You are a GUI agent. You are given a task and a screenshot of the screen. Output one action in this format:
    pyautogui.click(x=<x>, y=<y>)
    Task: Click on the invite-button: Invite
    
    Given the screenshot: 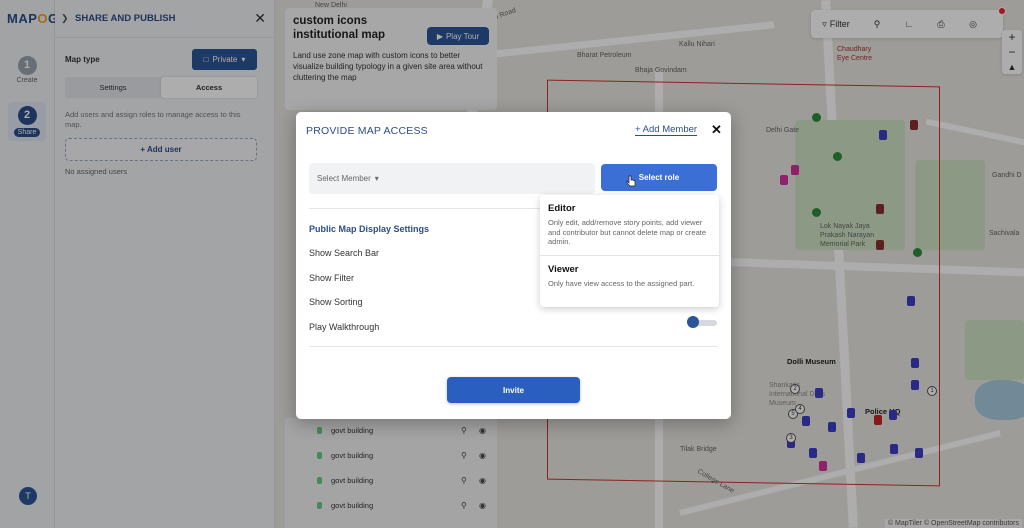 What is the action you would take?
    pyautogui.click(x=513, y=390)
    